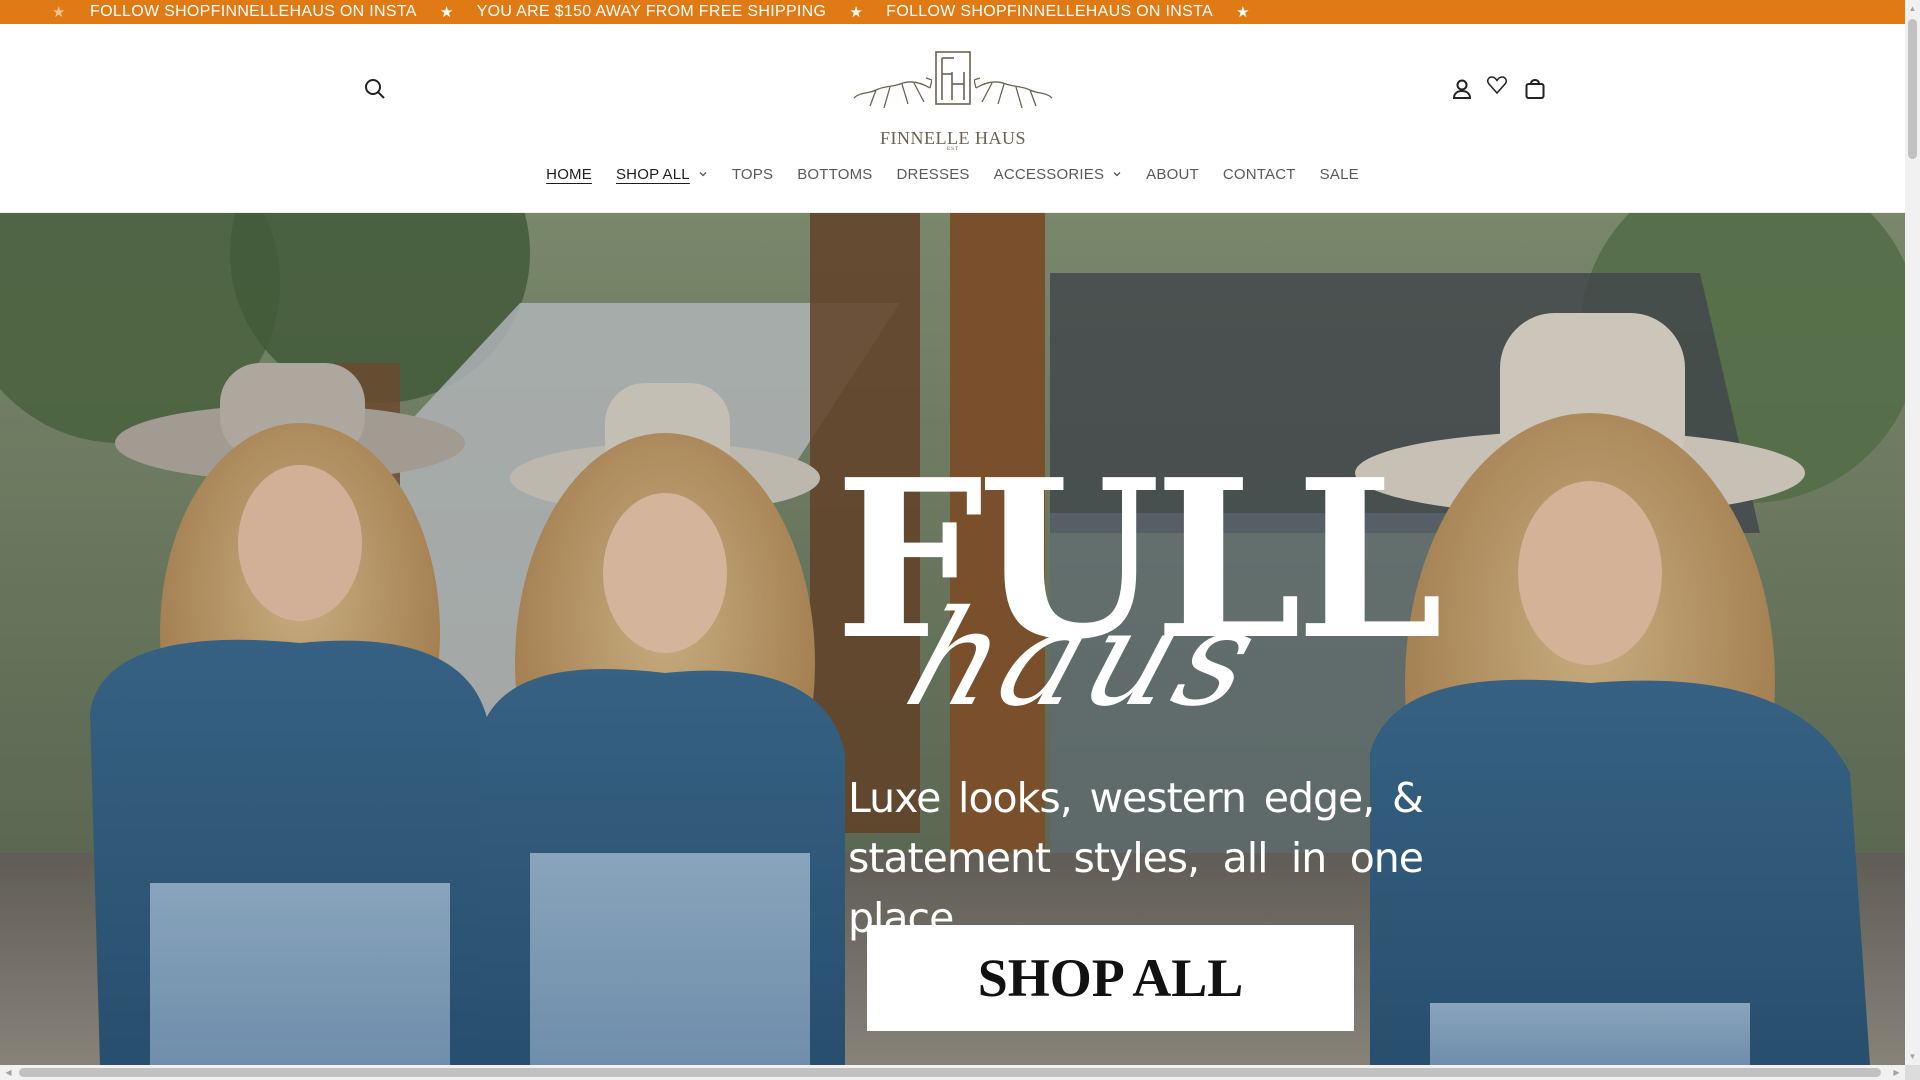  I want to click on account-icon, so click(1462, 89).